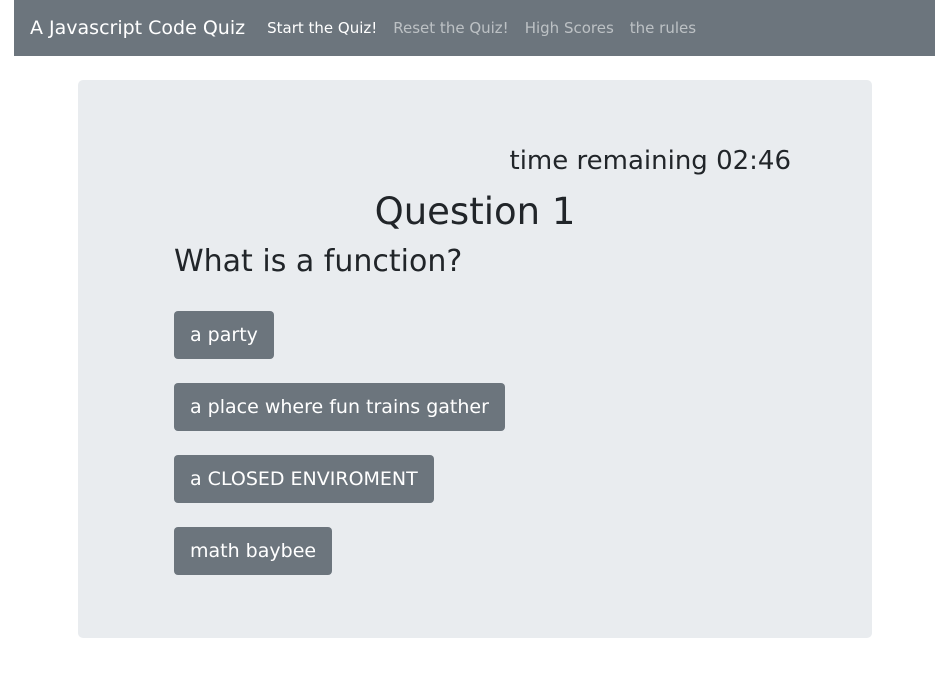 This screenshot has width=949, height=698. What do you see at coordinates (339, 407) in the screenshot?
I see `answer-button-2: a place where fun trains gather` at bounding box center [339, 407].